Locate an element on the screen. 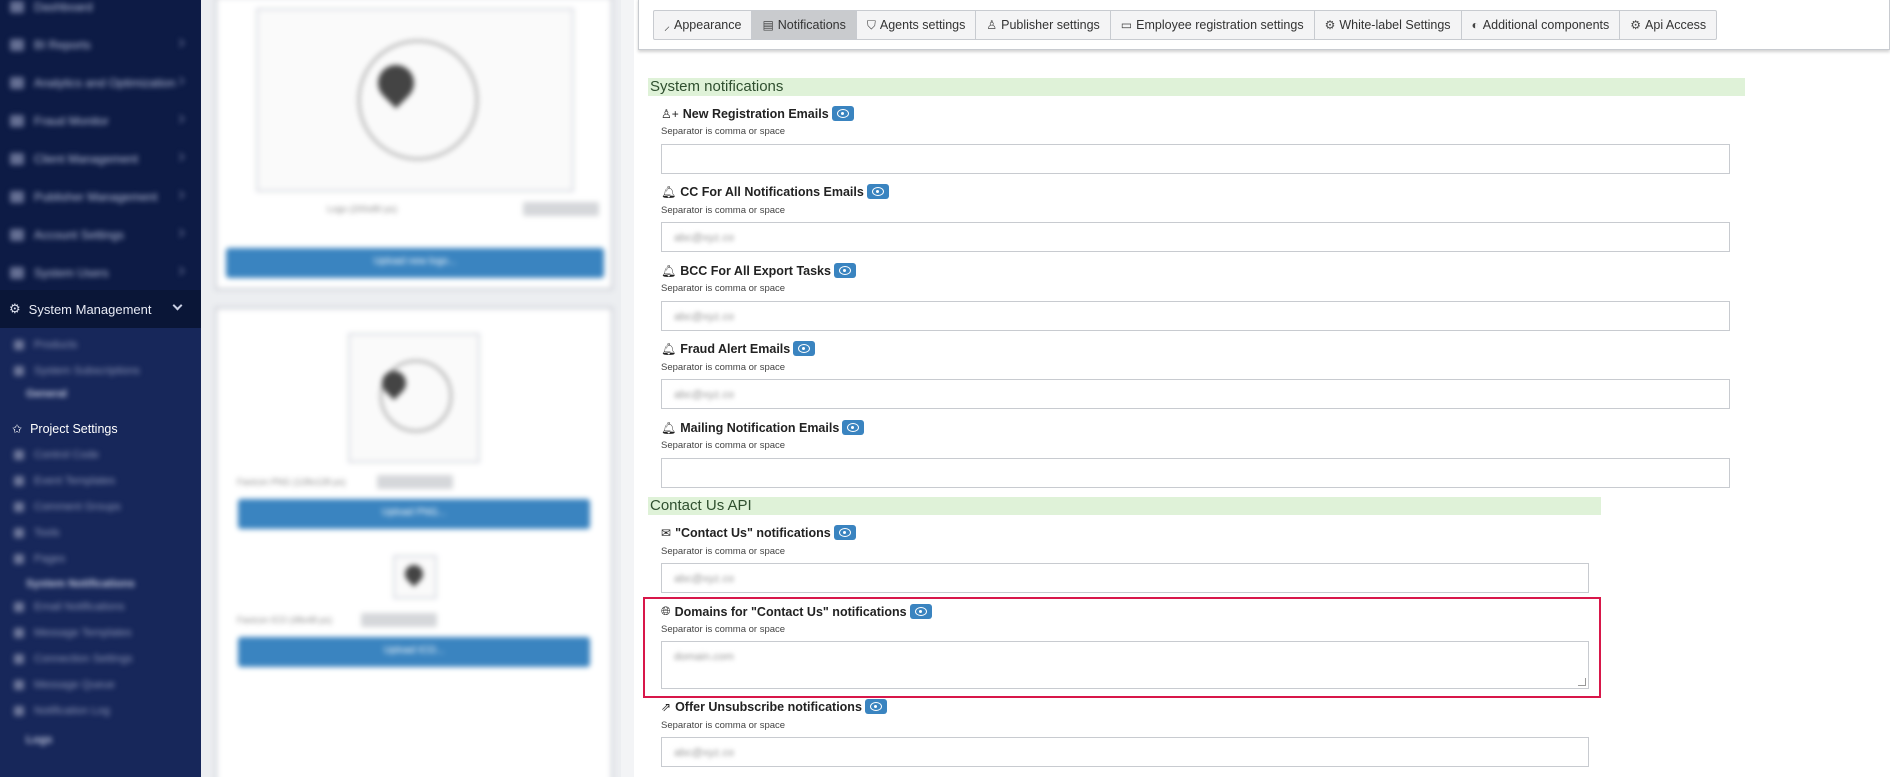 The height and width of the screenshot is (777, 1890). message-icon is located at coordinates (19, 633).